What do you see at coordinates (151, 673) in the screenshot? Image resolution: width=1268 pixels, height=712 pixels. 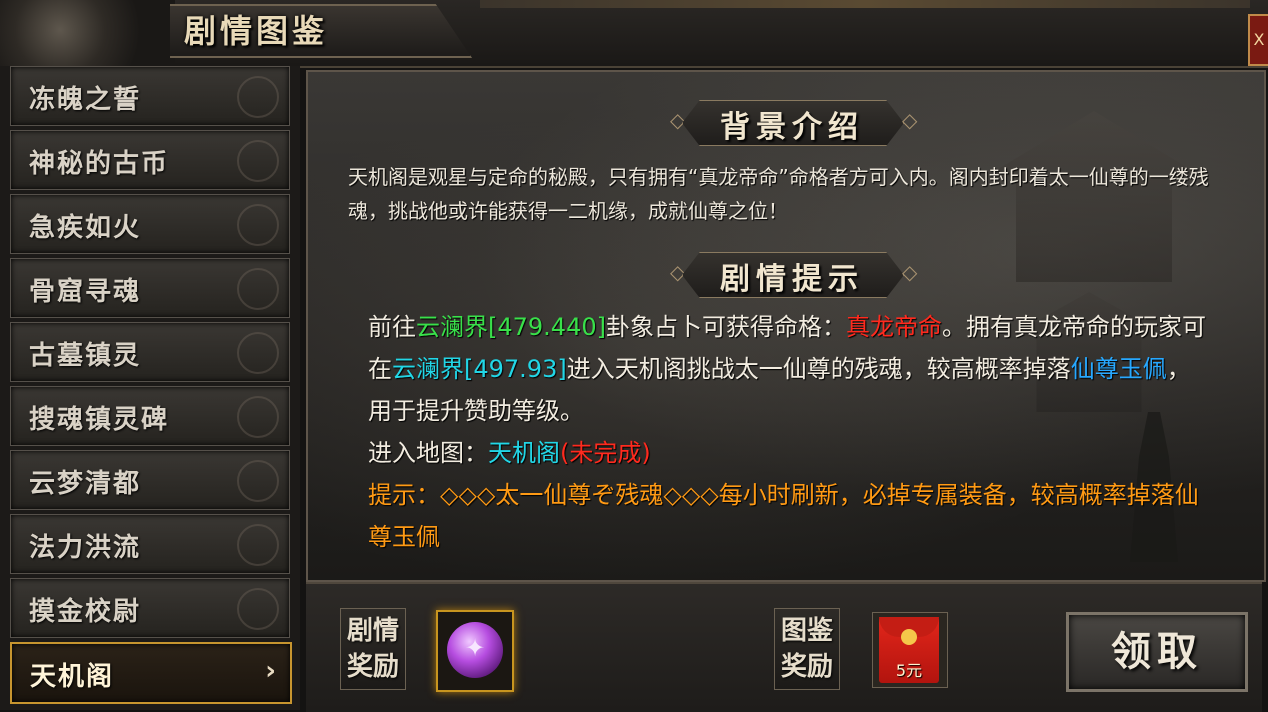 I see `sidebar-item-active: 天机阁 ›` at bounding box center [151, 673].